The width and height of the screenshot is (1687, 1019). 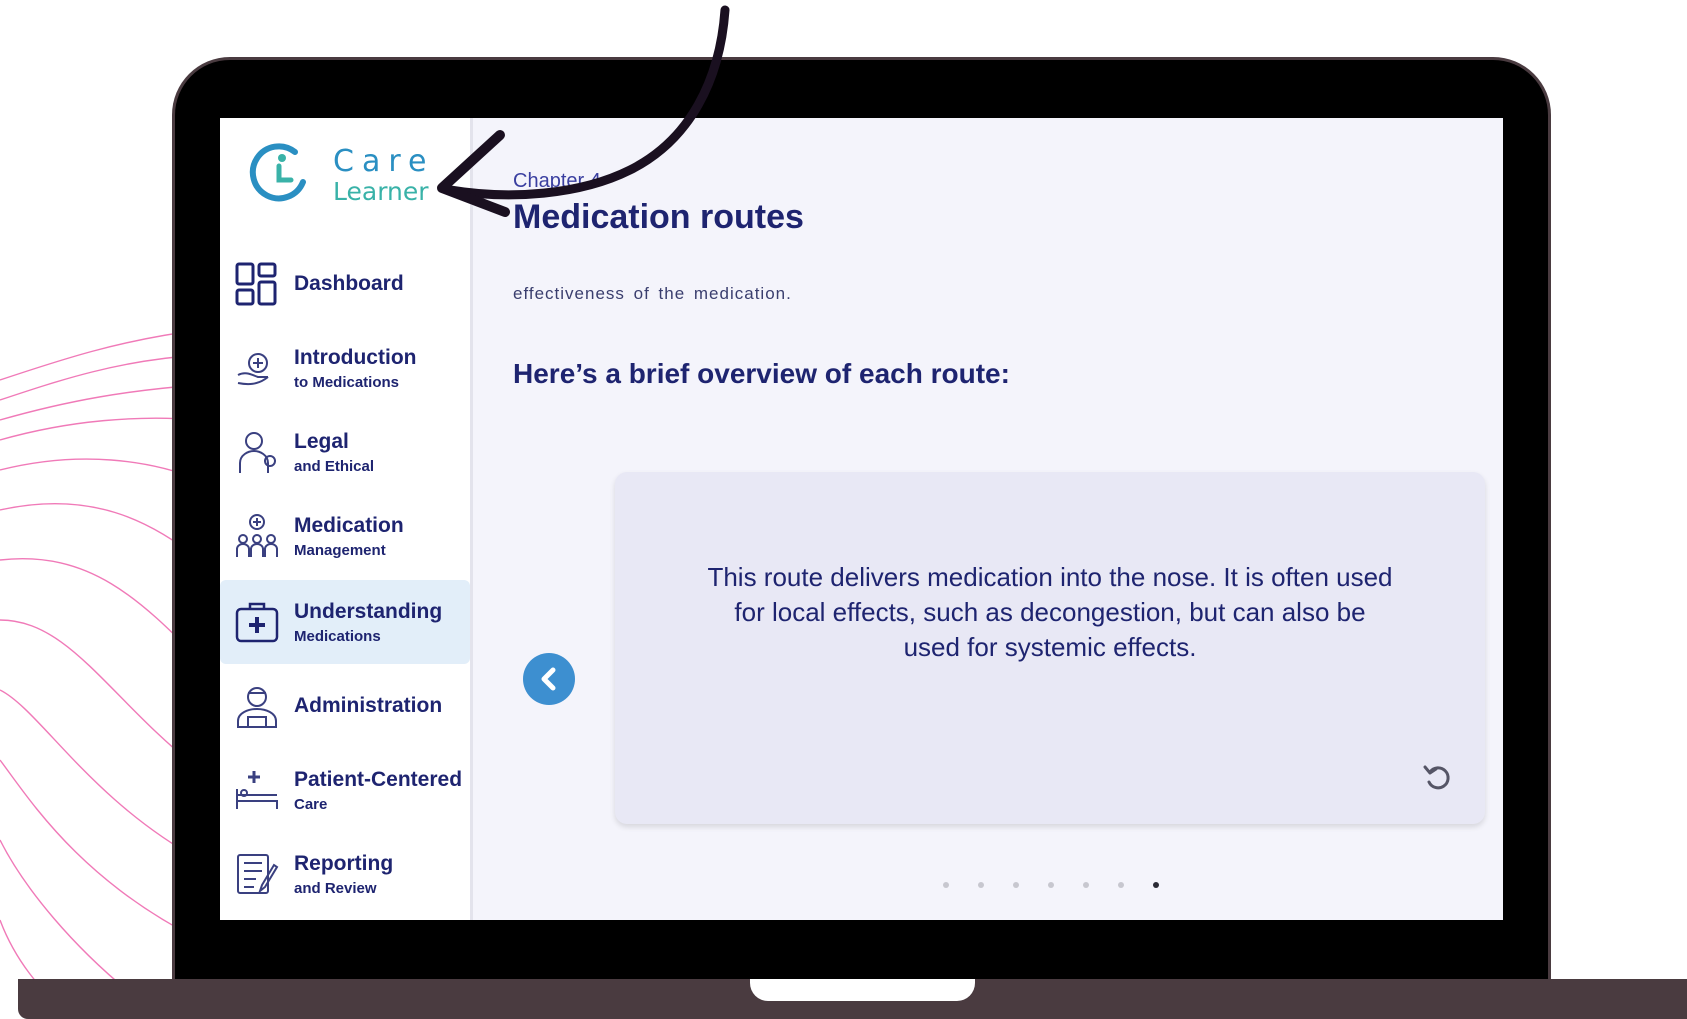 I want to click on doctor-icon, so click(x=257, y=452).